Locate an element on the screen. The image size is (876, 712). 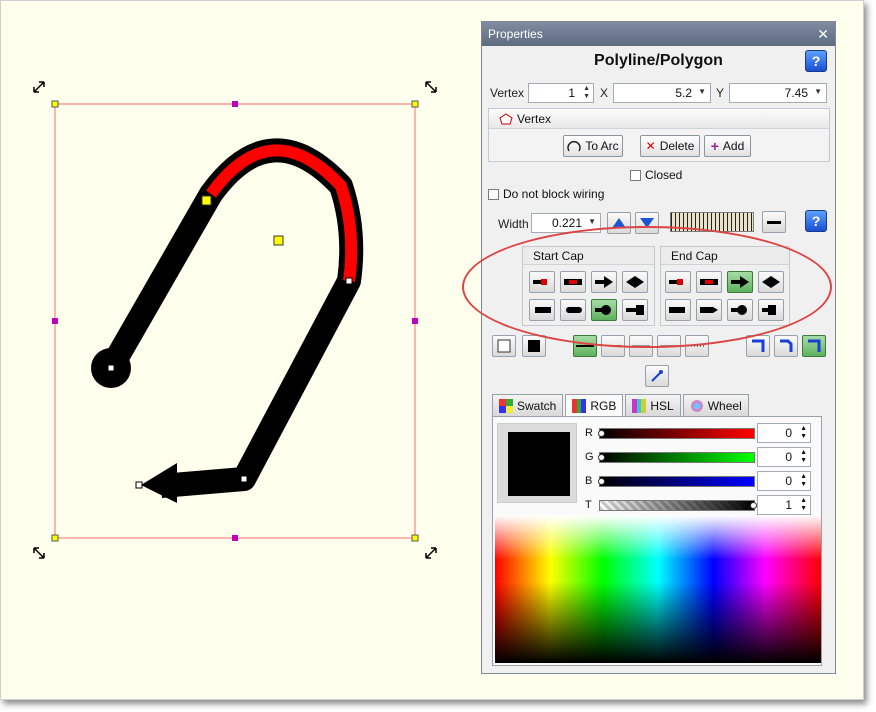
slider-b: B 0 ▲ ▼ is located at coordinates (698, 481).